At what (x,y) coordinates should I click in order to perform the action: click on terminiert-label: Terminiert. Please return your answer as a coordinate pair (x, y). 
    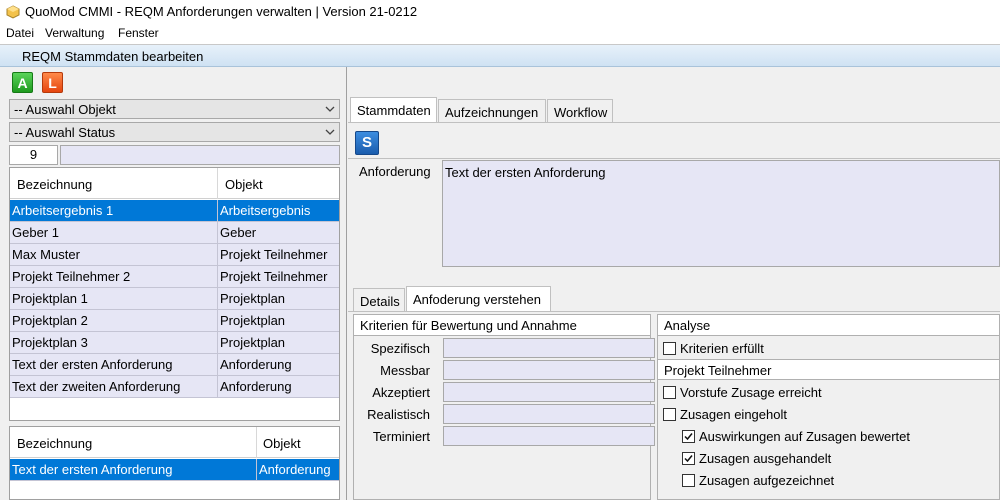
    Looking at the image, I should click on (401, 436).